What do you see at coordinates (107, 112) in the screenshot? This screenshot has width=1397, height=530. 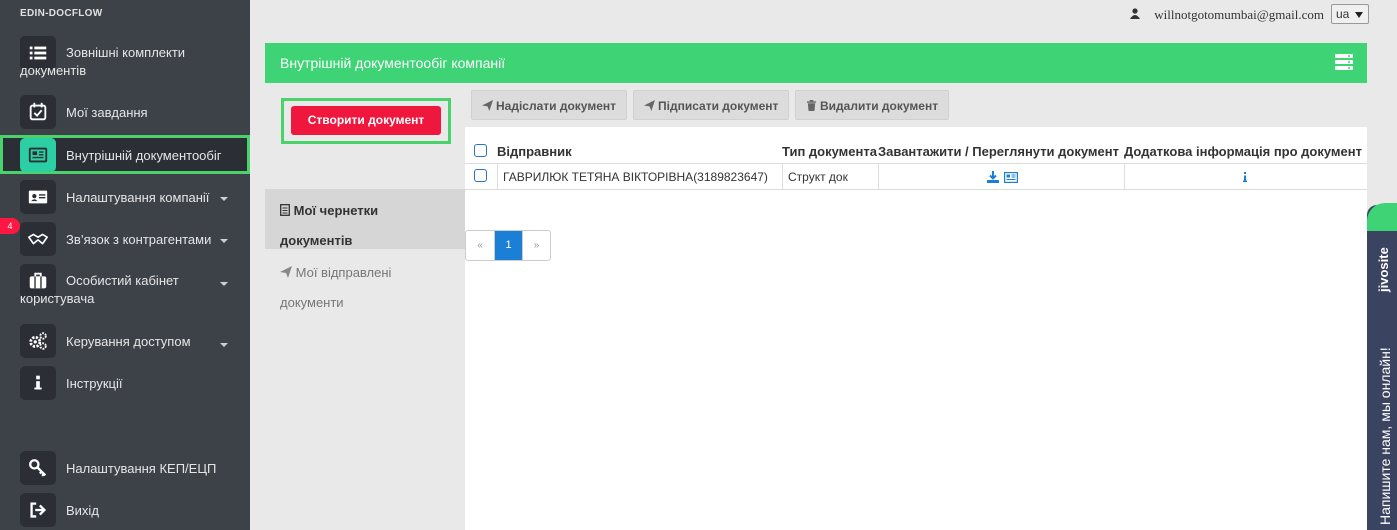 I see `sidebar-item-label: Мої завдання` at bounding box center [107, 112].